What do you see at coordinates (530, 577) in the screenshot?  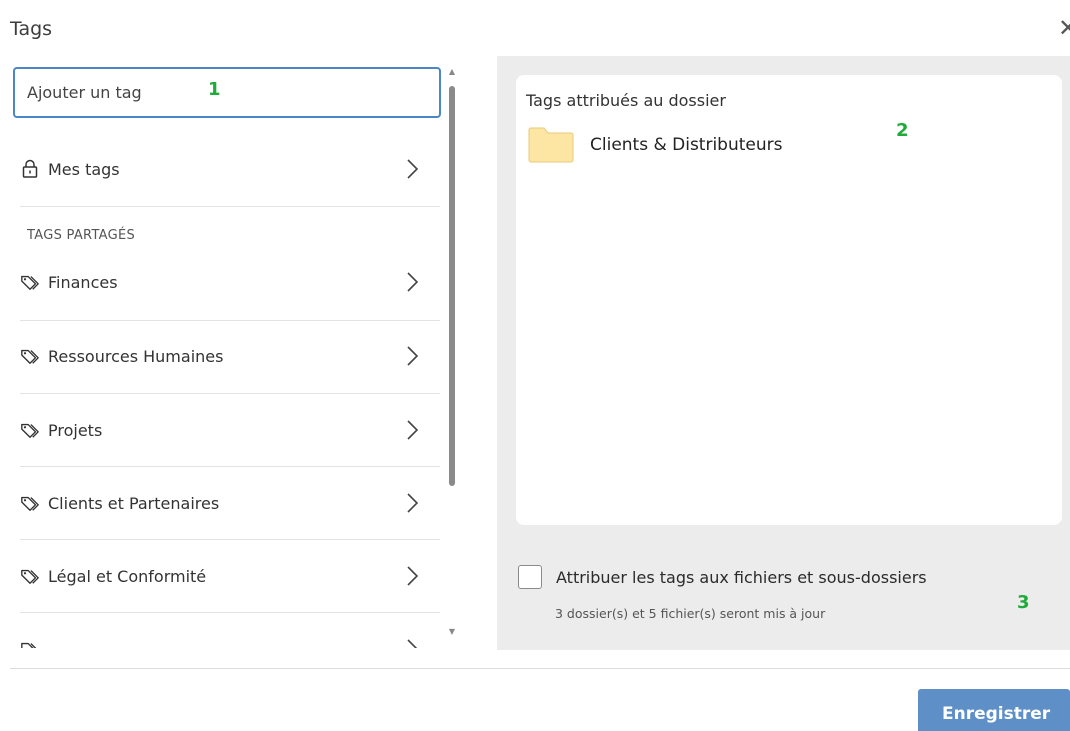 I see `apply-to-children-checkbox` at bounding box center [530, 577].